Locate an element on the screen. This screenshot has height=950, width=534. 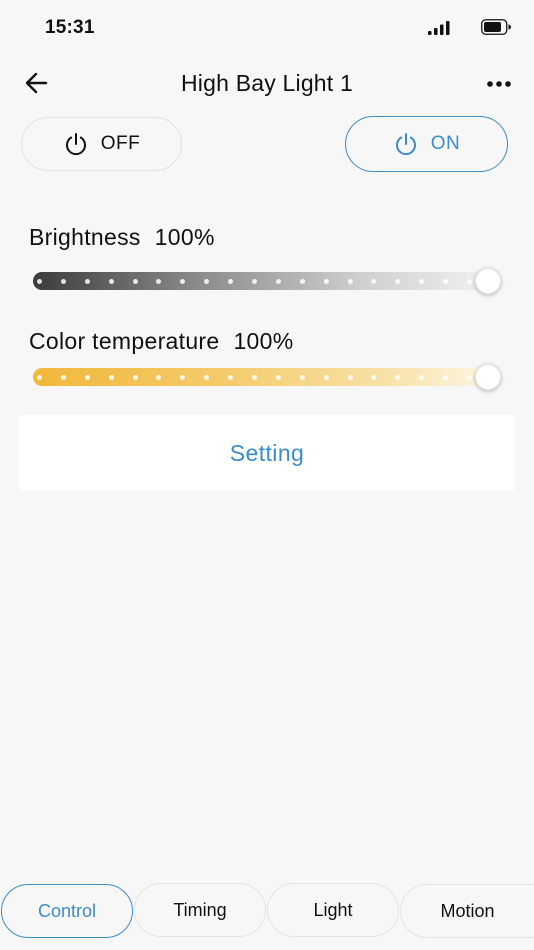
setting-button: Setting is located at coordinates (267, 453).